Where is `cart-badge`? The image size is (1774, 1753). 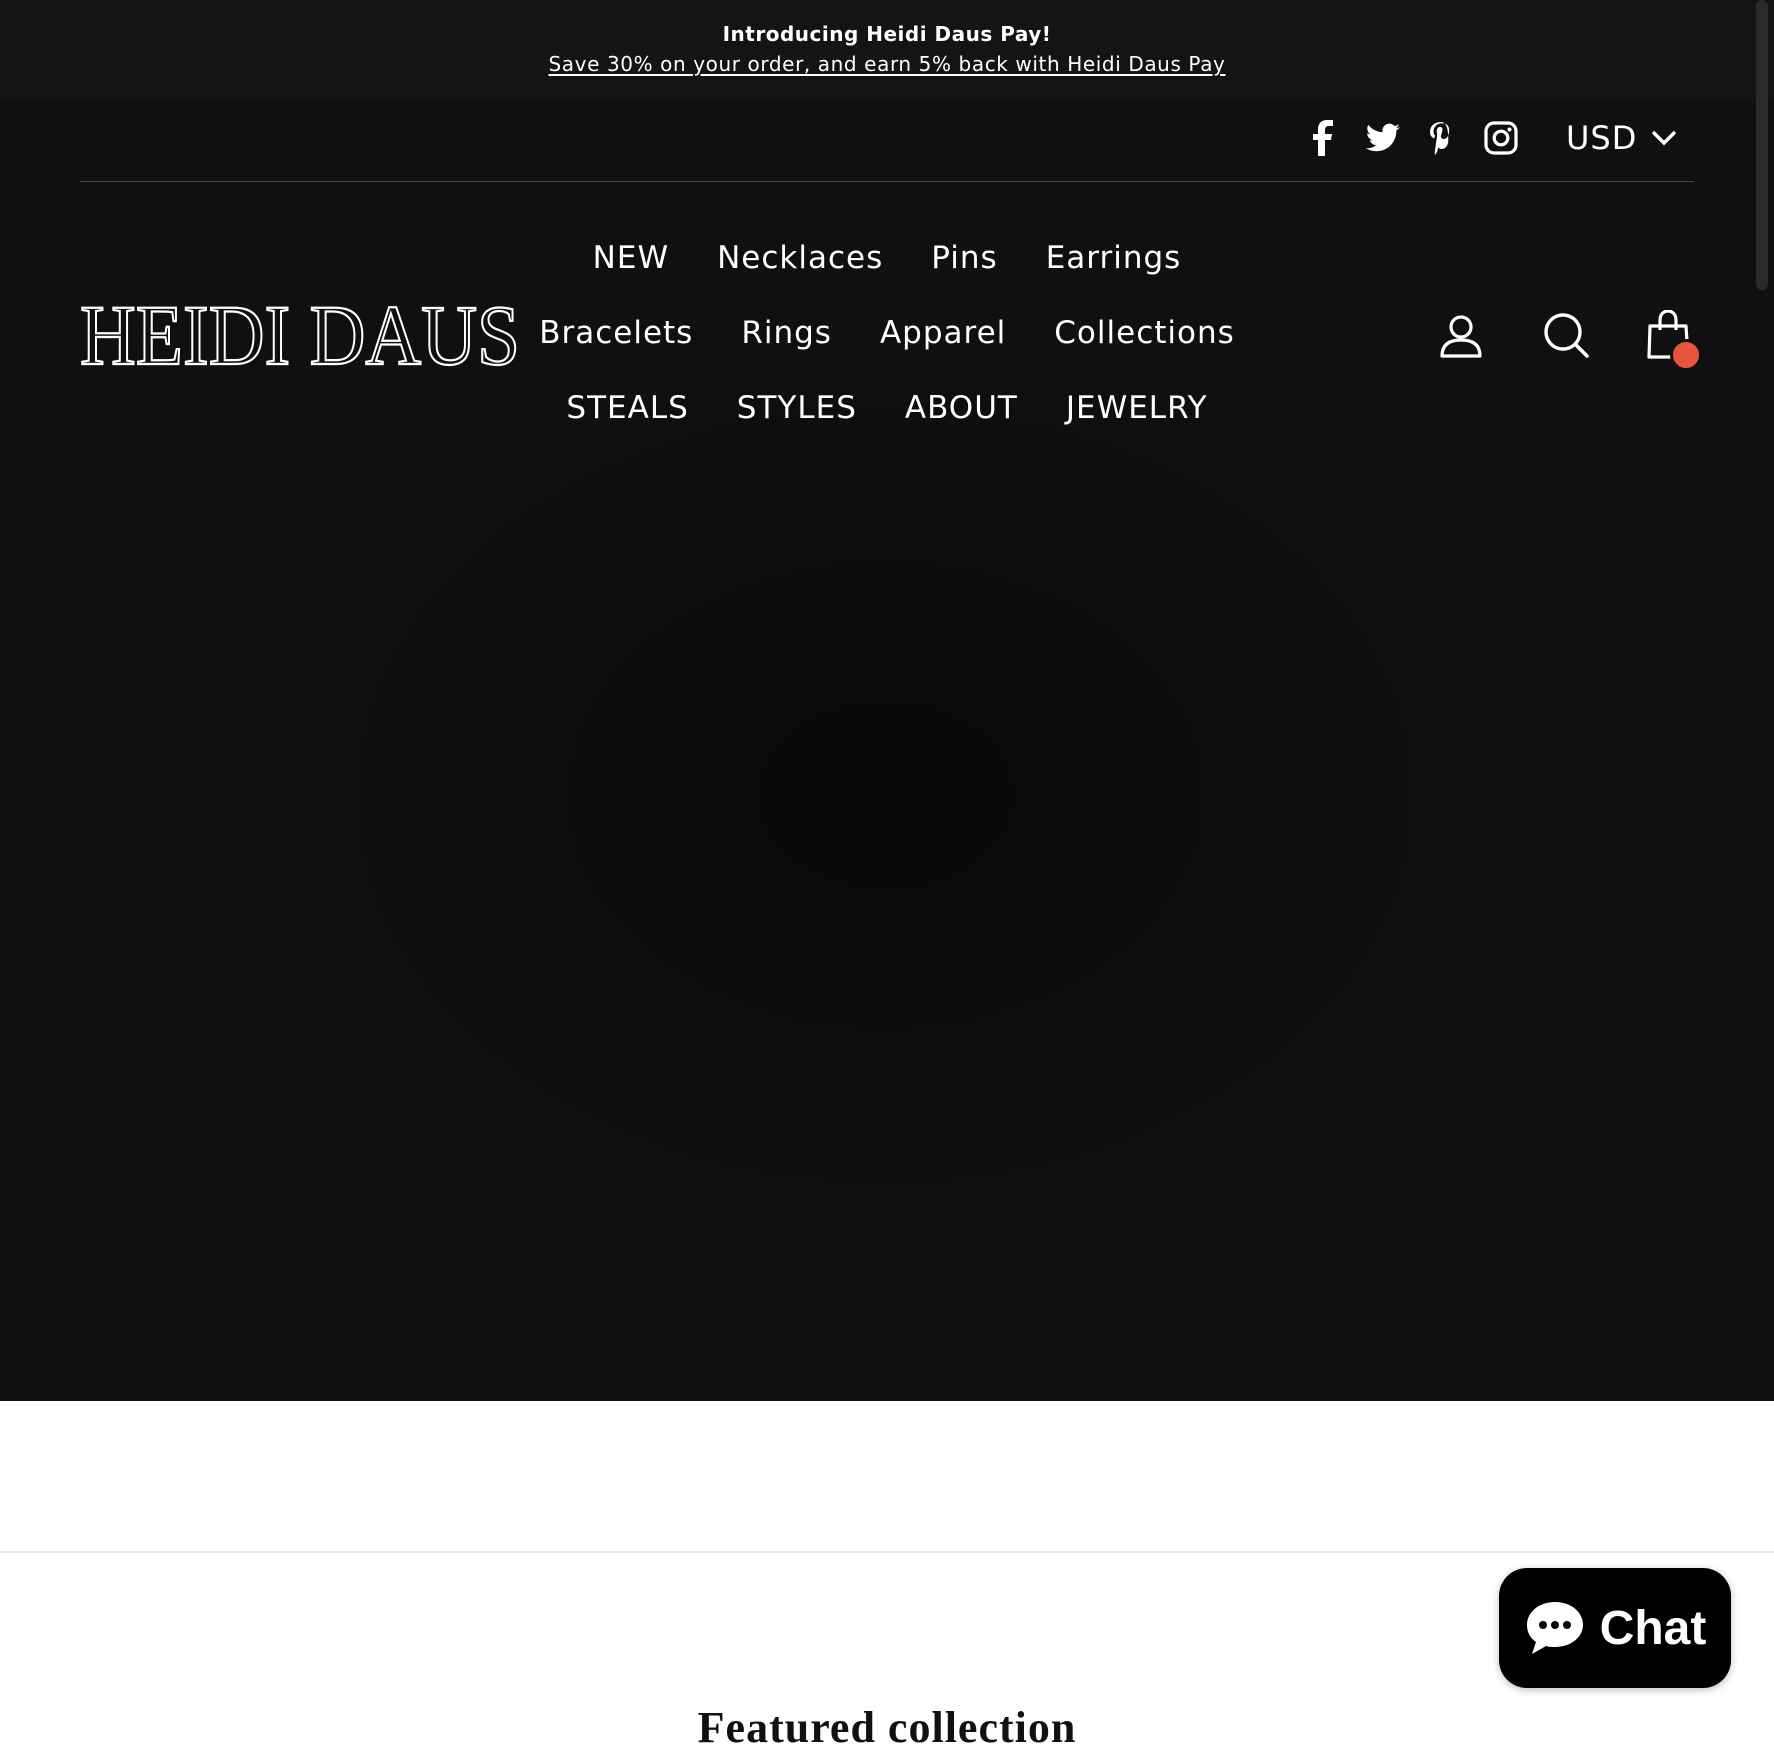
cart-badge is located at coordinates (1686, 355).